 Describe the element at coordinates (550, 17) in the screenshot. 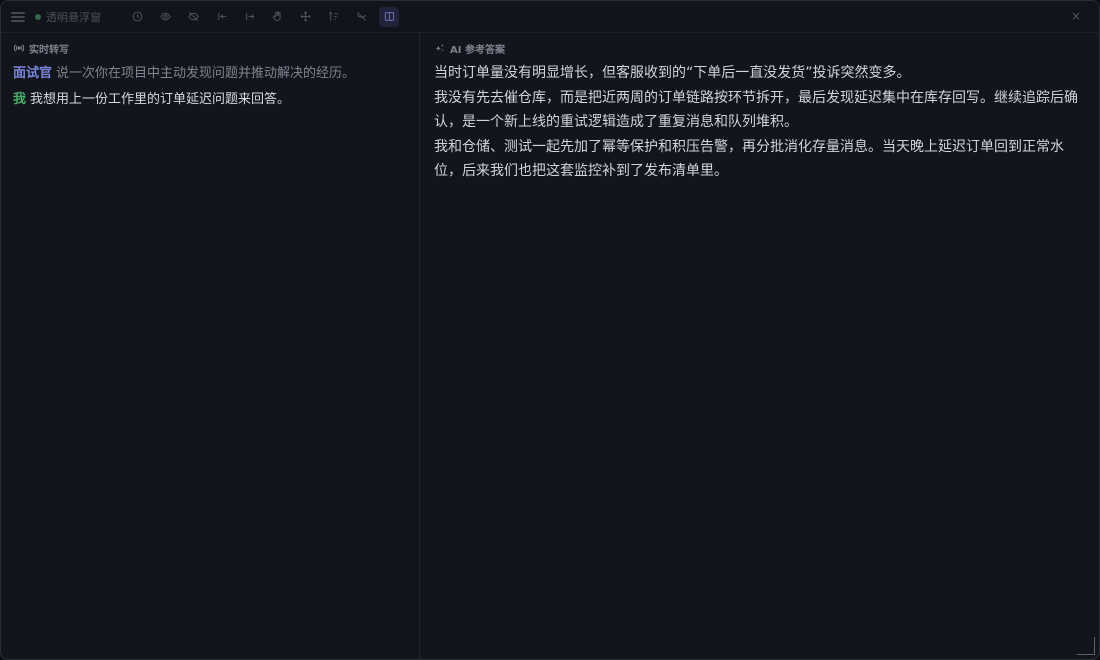

I see `title-bar: 透明悬浮窗 ×` at that location.